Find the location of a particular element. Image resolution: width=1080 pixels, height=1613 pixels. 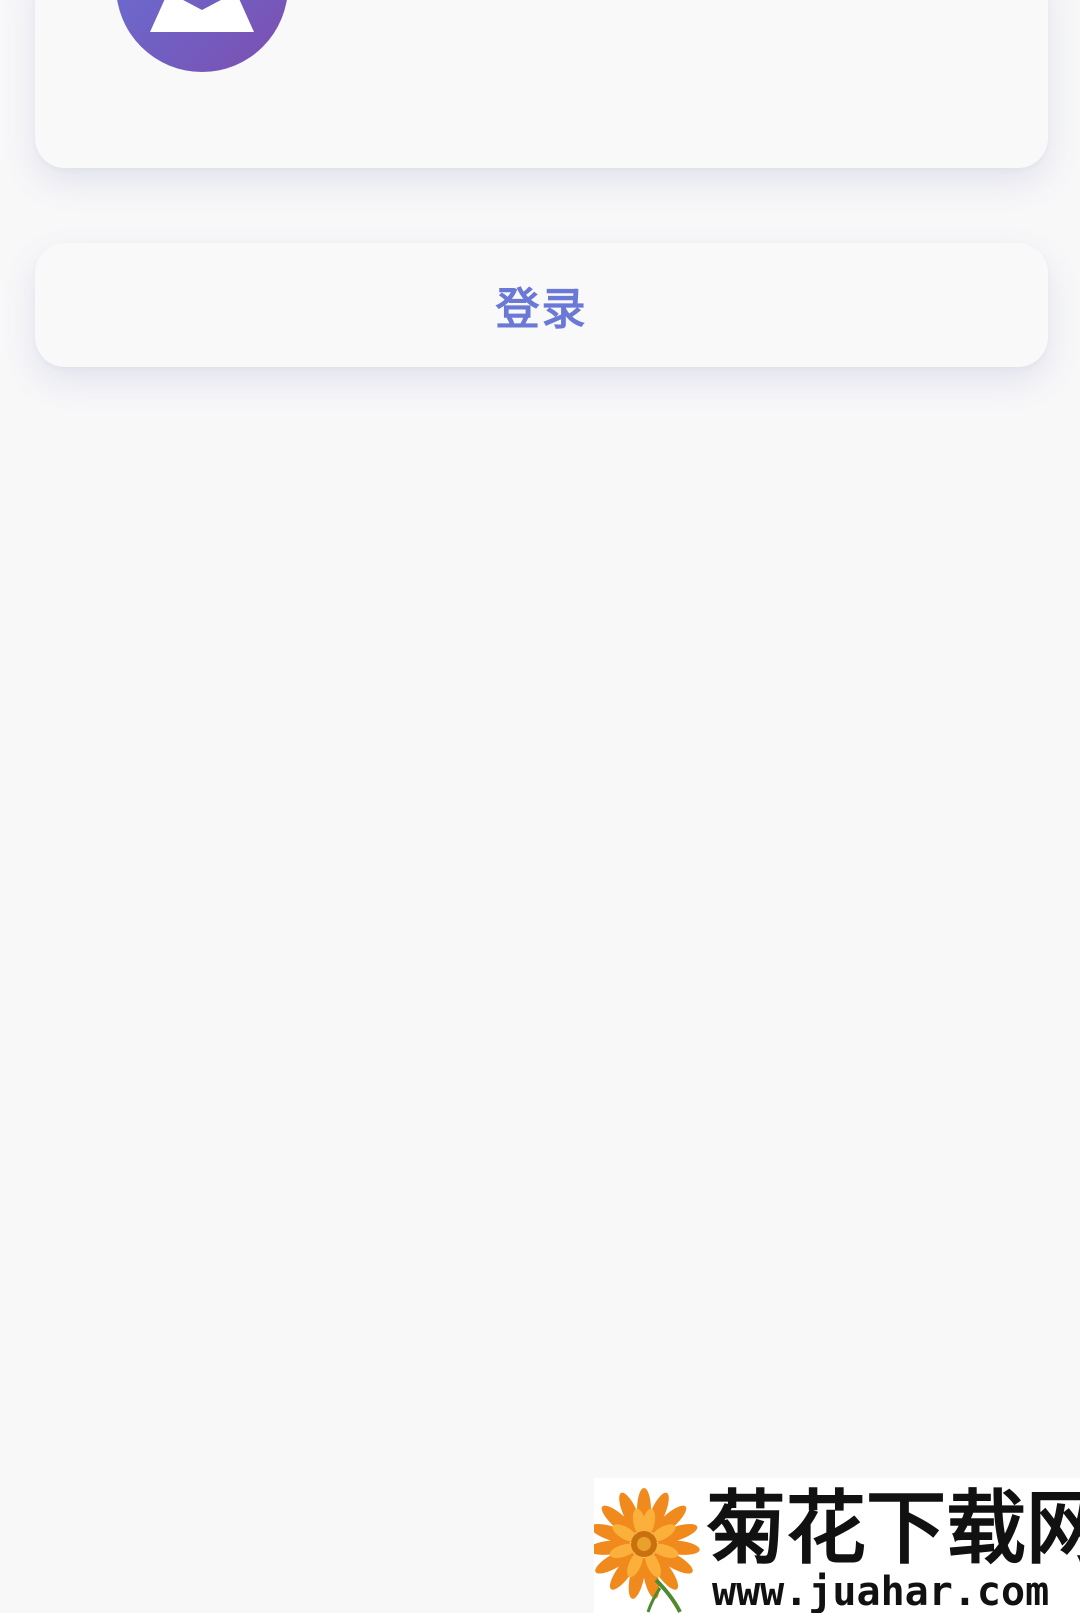

login-button: 登录 is located at coordinates (541, 305).